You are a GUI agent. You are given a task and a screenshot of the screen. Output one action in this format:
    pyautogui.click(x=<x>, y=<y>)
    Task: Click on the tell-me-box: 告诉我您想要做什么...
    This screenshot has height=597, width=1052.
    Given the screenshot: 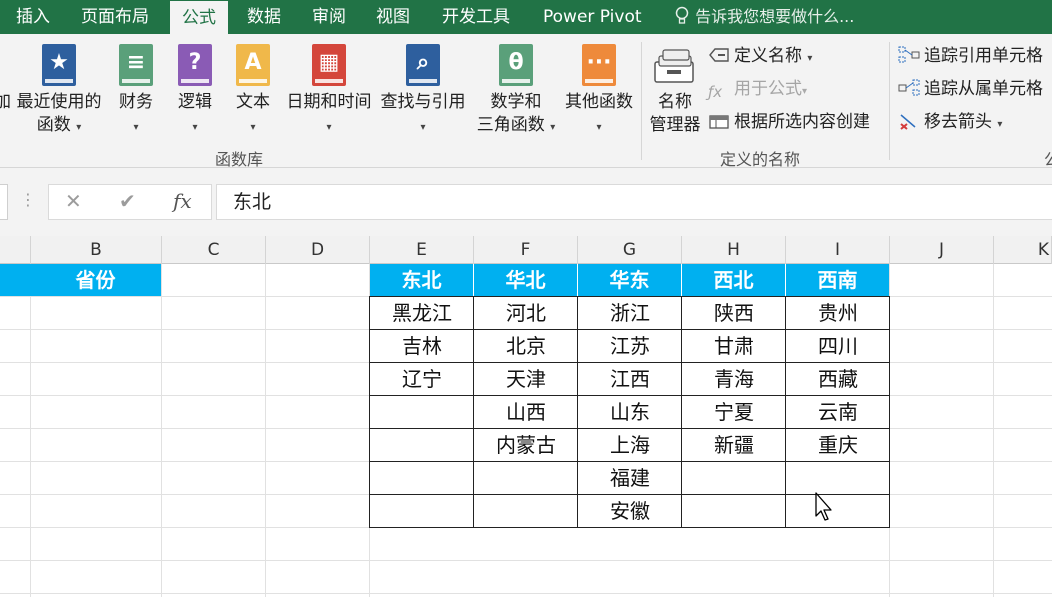 What is the action you would take?
    pyautogui.click(x=764, y=17)
    